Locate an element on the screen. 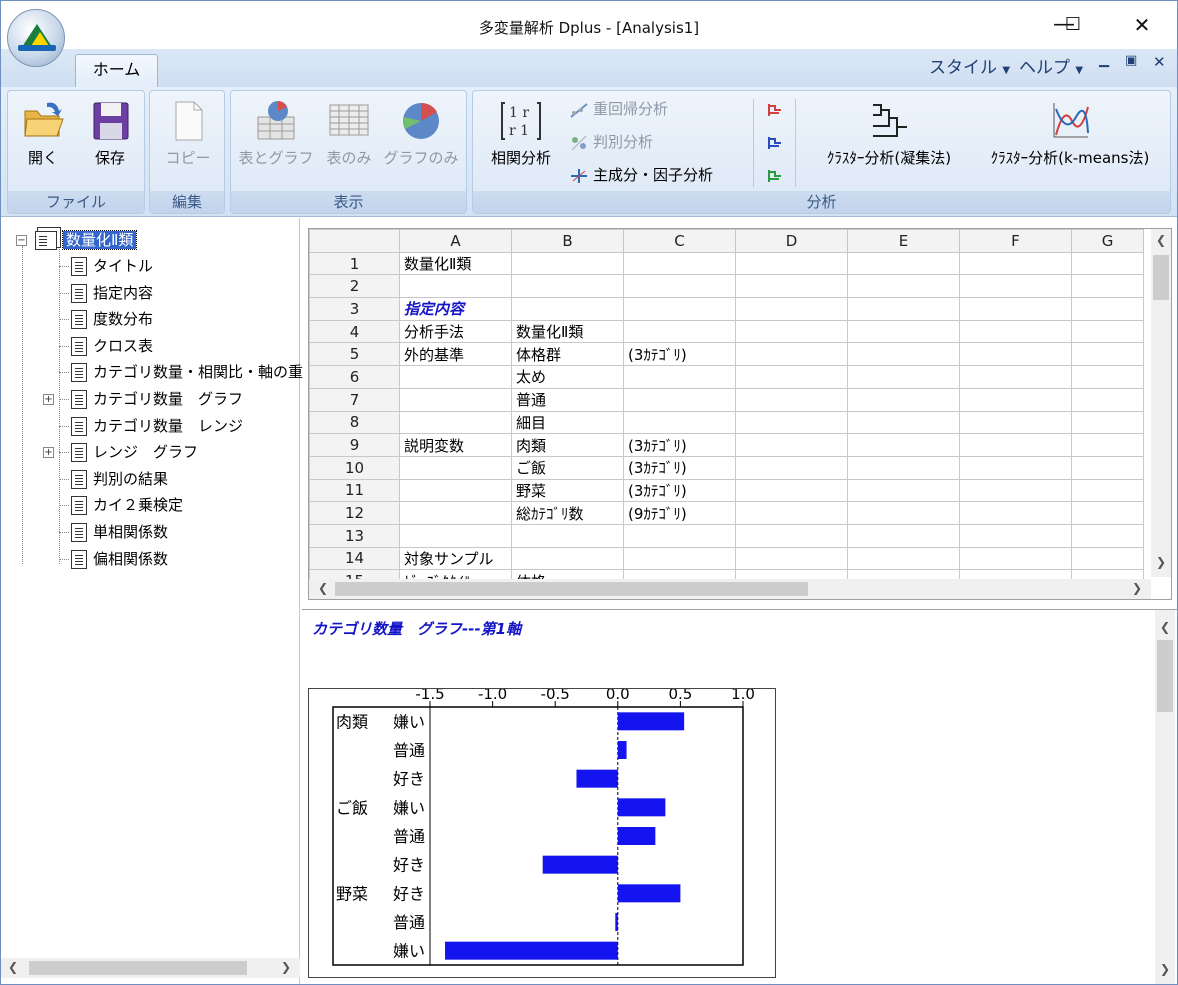  row-header: 14 is located at coordinates (354, 558).